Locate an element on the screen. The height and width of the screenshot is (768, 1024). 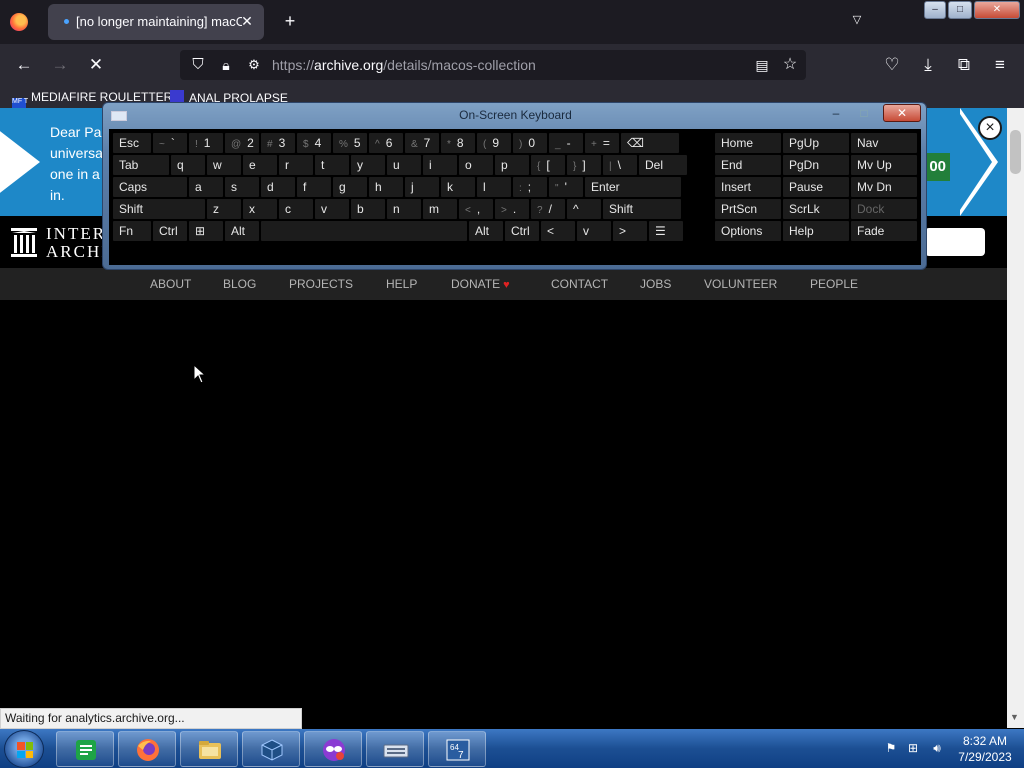
shield-icon: ⛉ is located at coordinates (198, 65).